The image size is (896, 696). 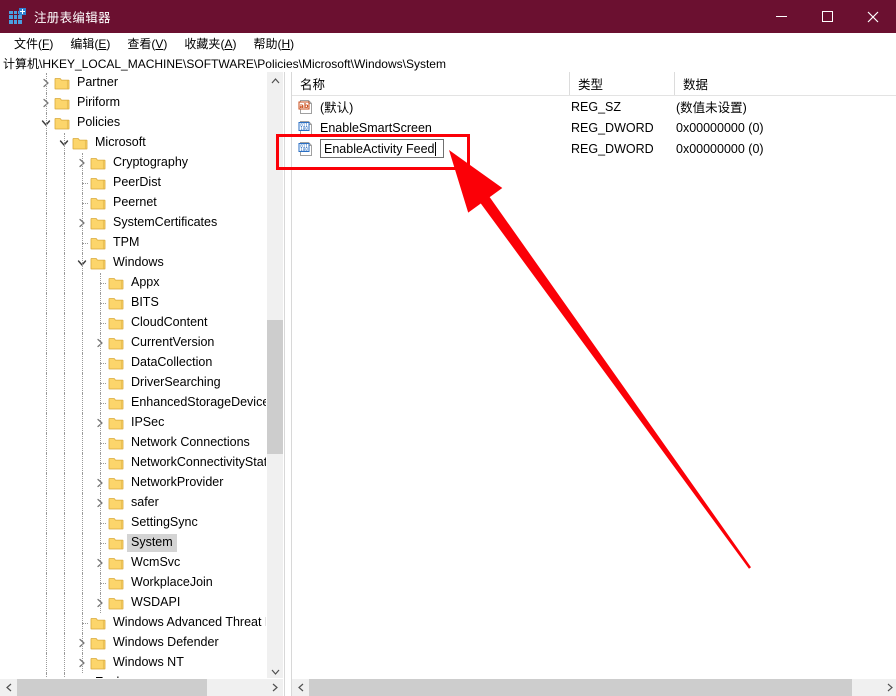 I want to click on tree-item-tpm: TPM, so click(x=133, y=243).